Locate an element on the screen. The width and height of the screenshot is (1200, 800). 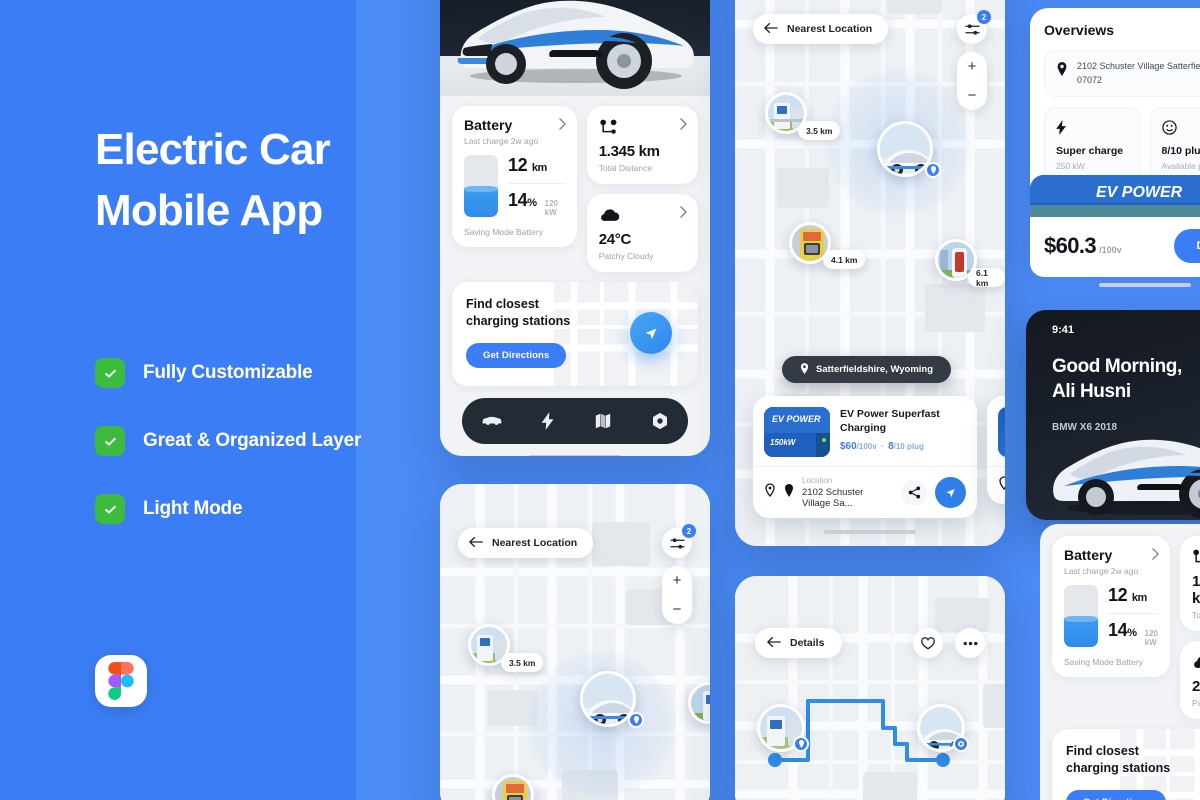
battery-power: 120 kW is located at coordinates (1151, 638).